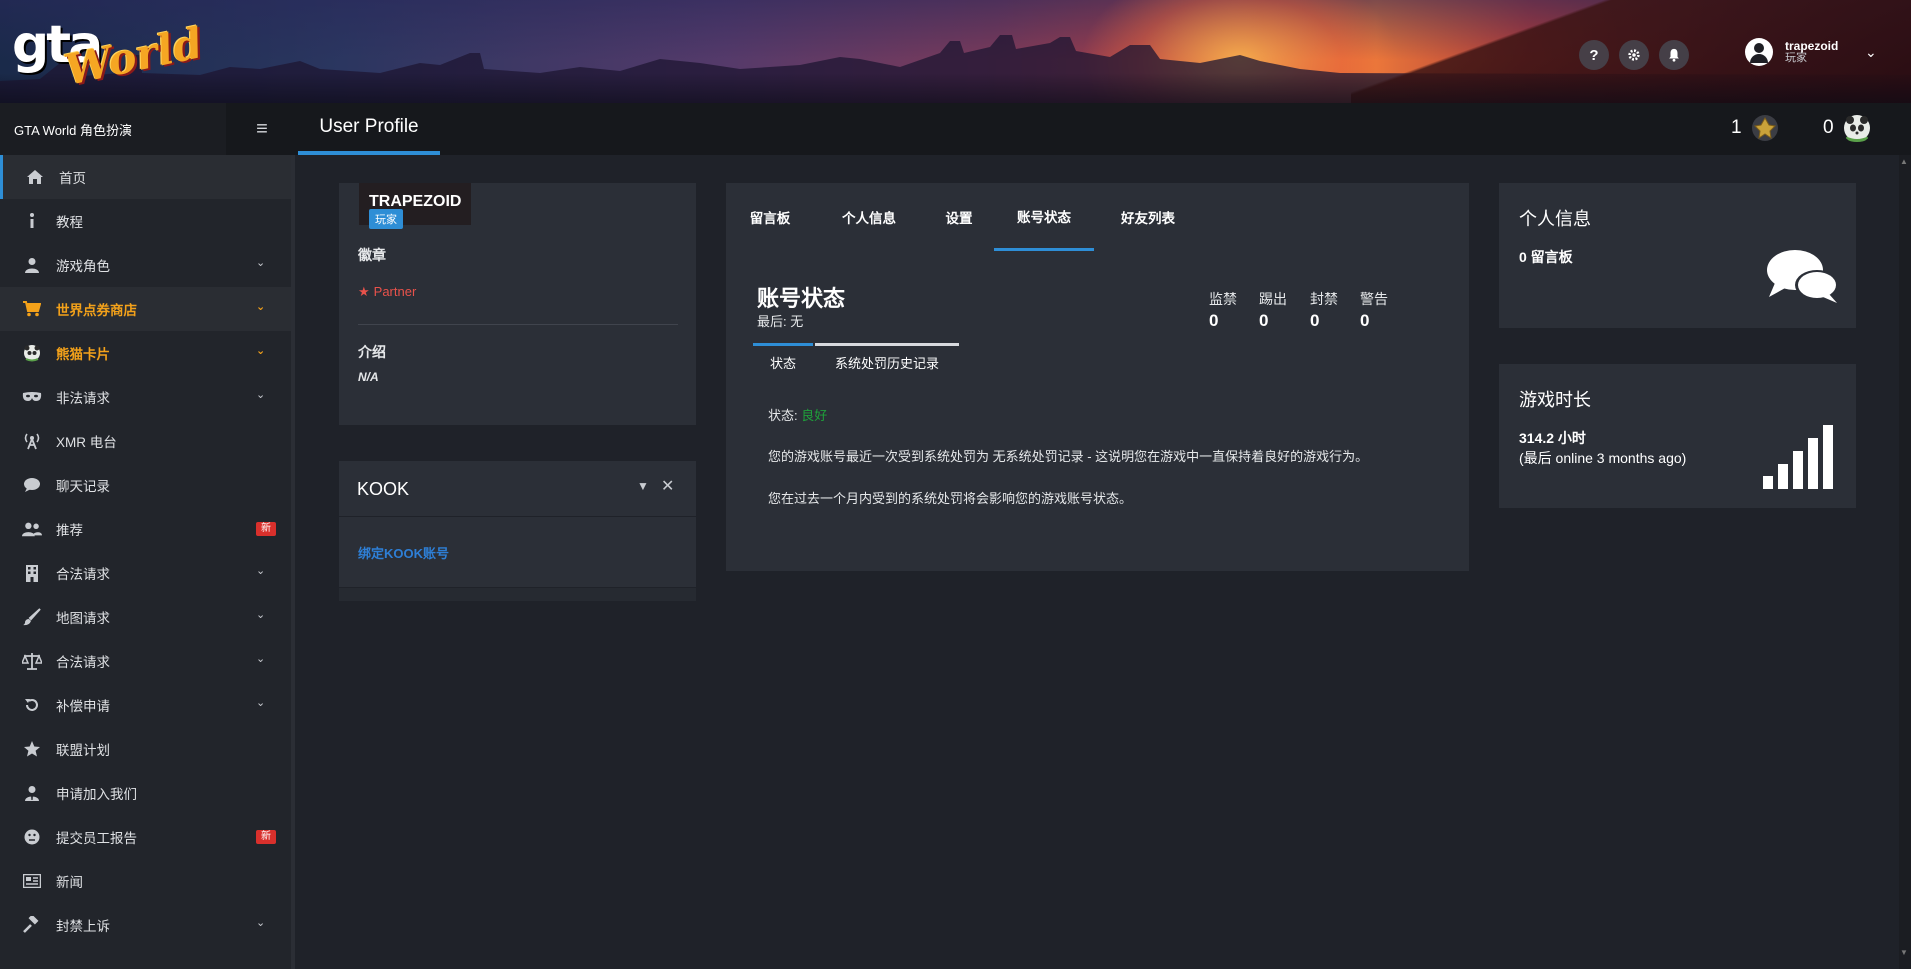 The width and height of the screenshot is (1911, 969). What do you see at coordinates (1148, 217) in the screenshot?
I see `tab-friends: 好友列表` at bounding box center [1148, 217].